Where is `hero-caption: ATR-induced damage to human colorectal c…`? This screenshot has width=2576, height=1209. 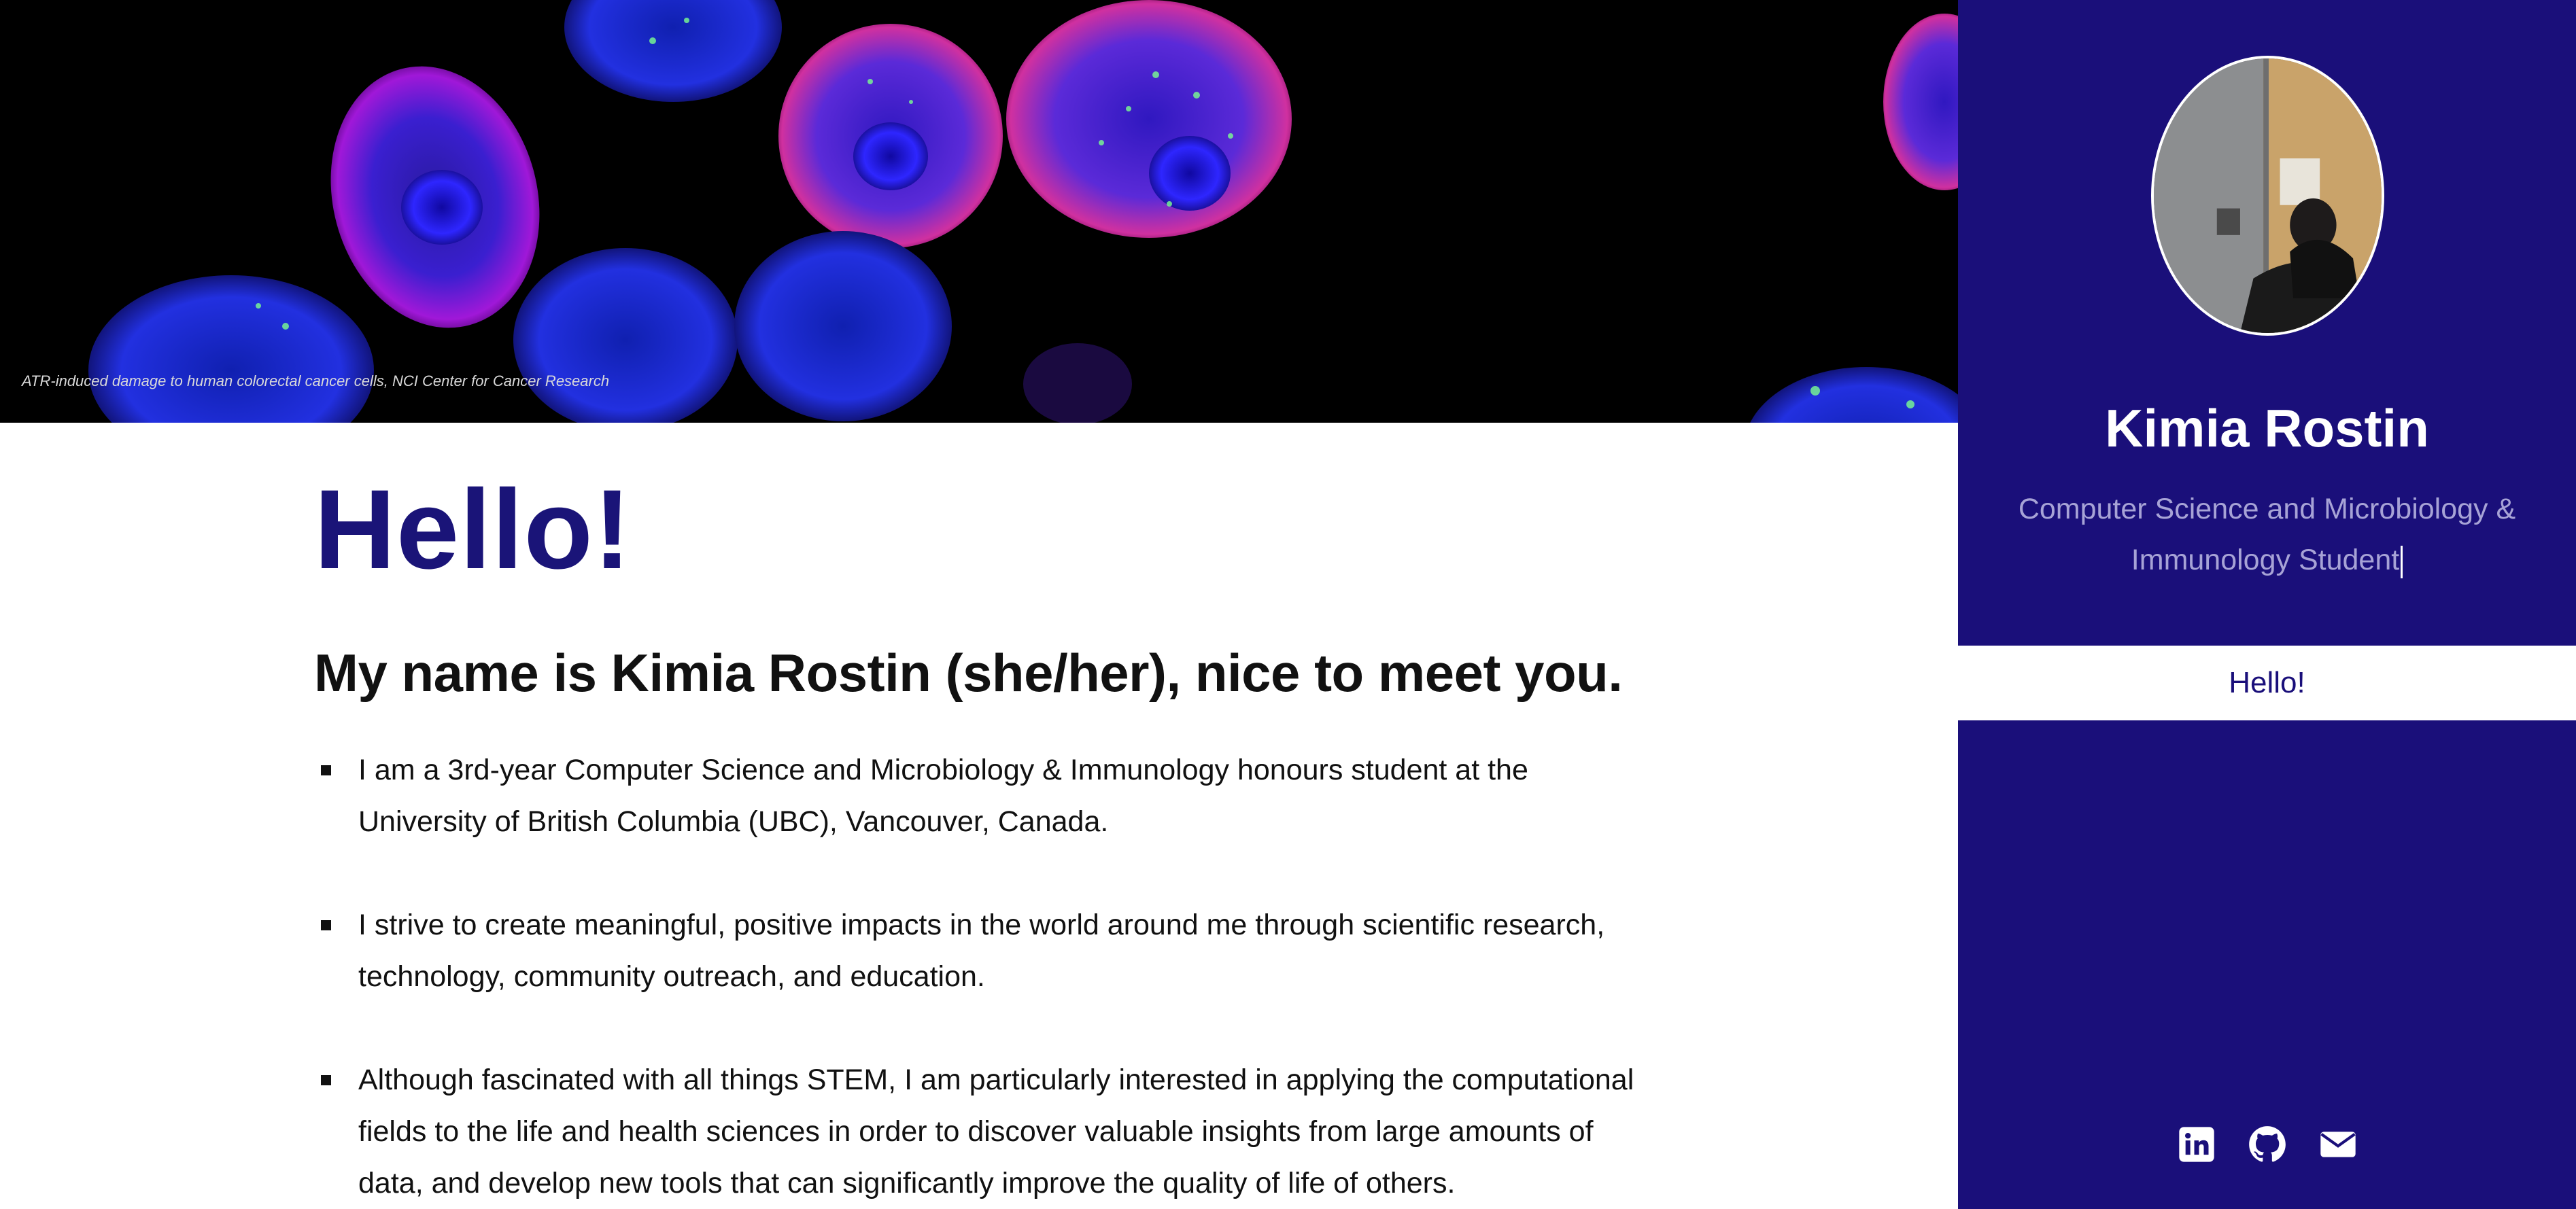
hero-caption: ATR-induced damage to human colorectal c… is located at coordinates (316, 380).